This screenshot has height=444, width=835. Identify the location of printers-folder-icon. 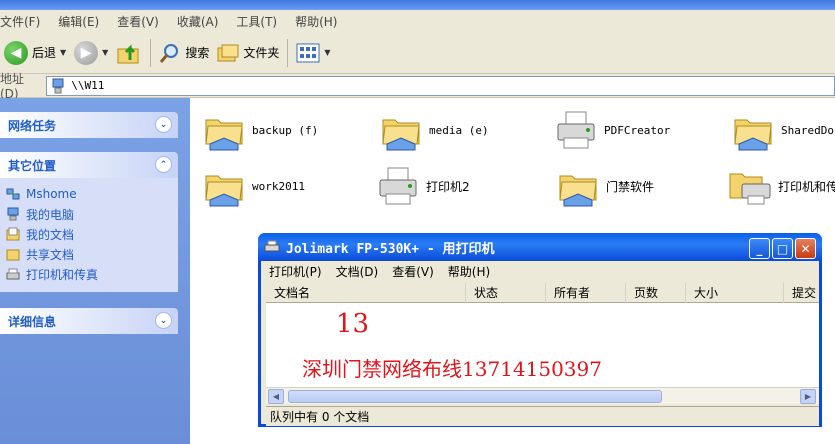
(750, 189).